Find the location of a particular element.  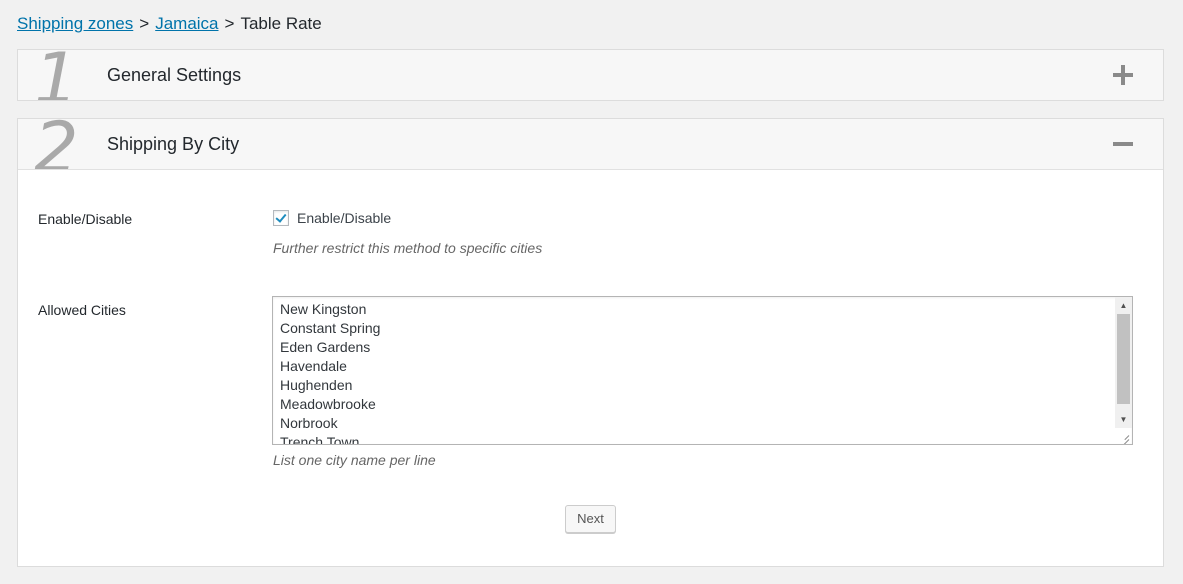

section-title: General Settings is located at coordinates (174, 75).